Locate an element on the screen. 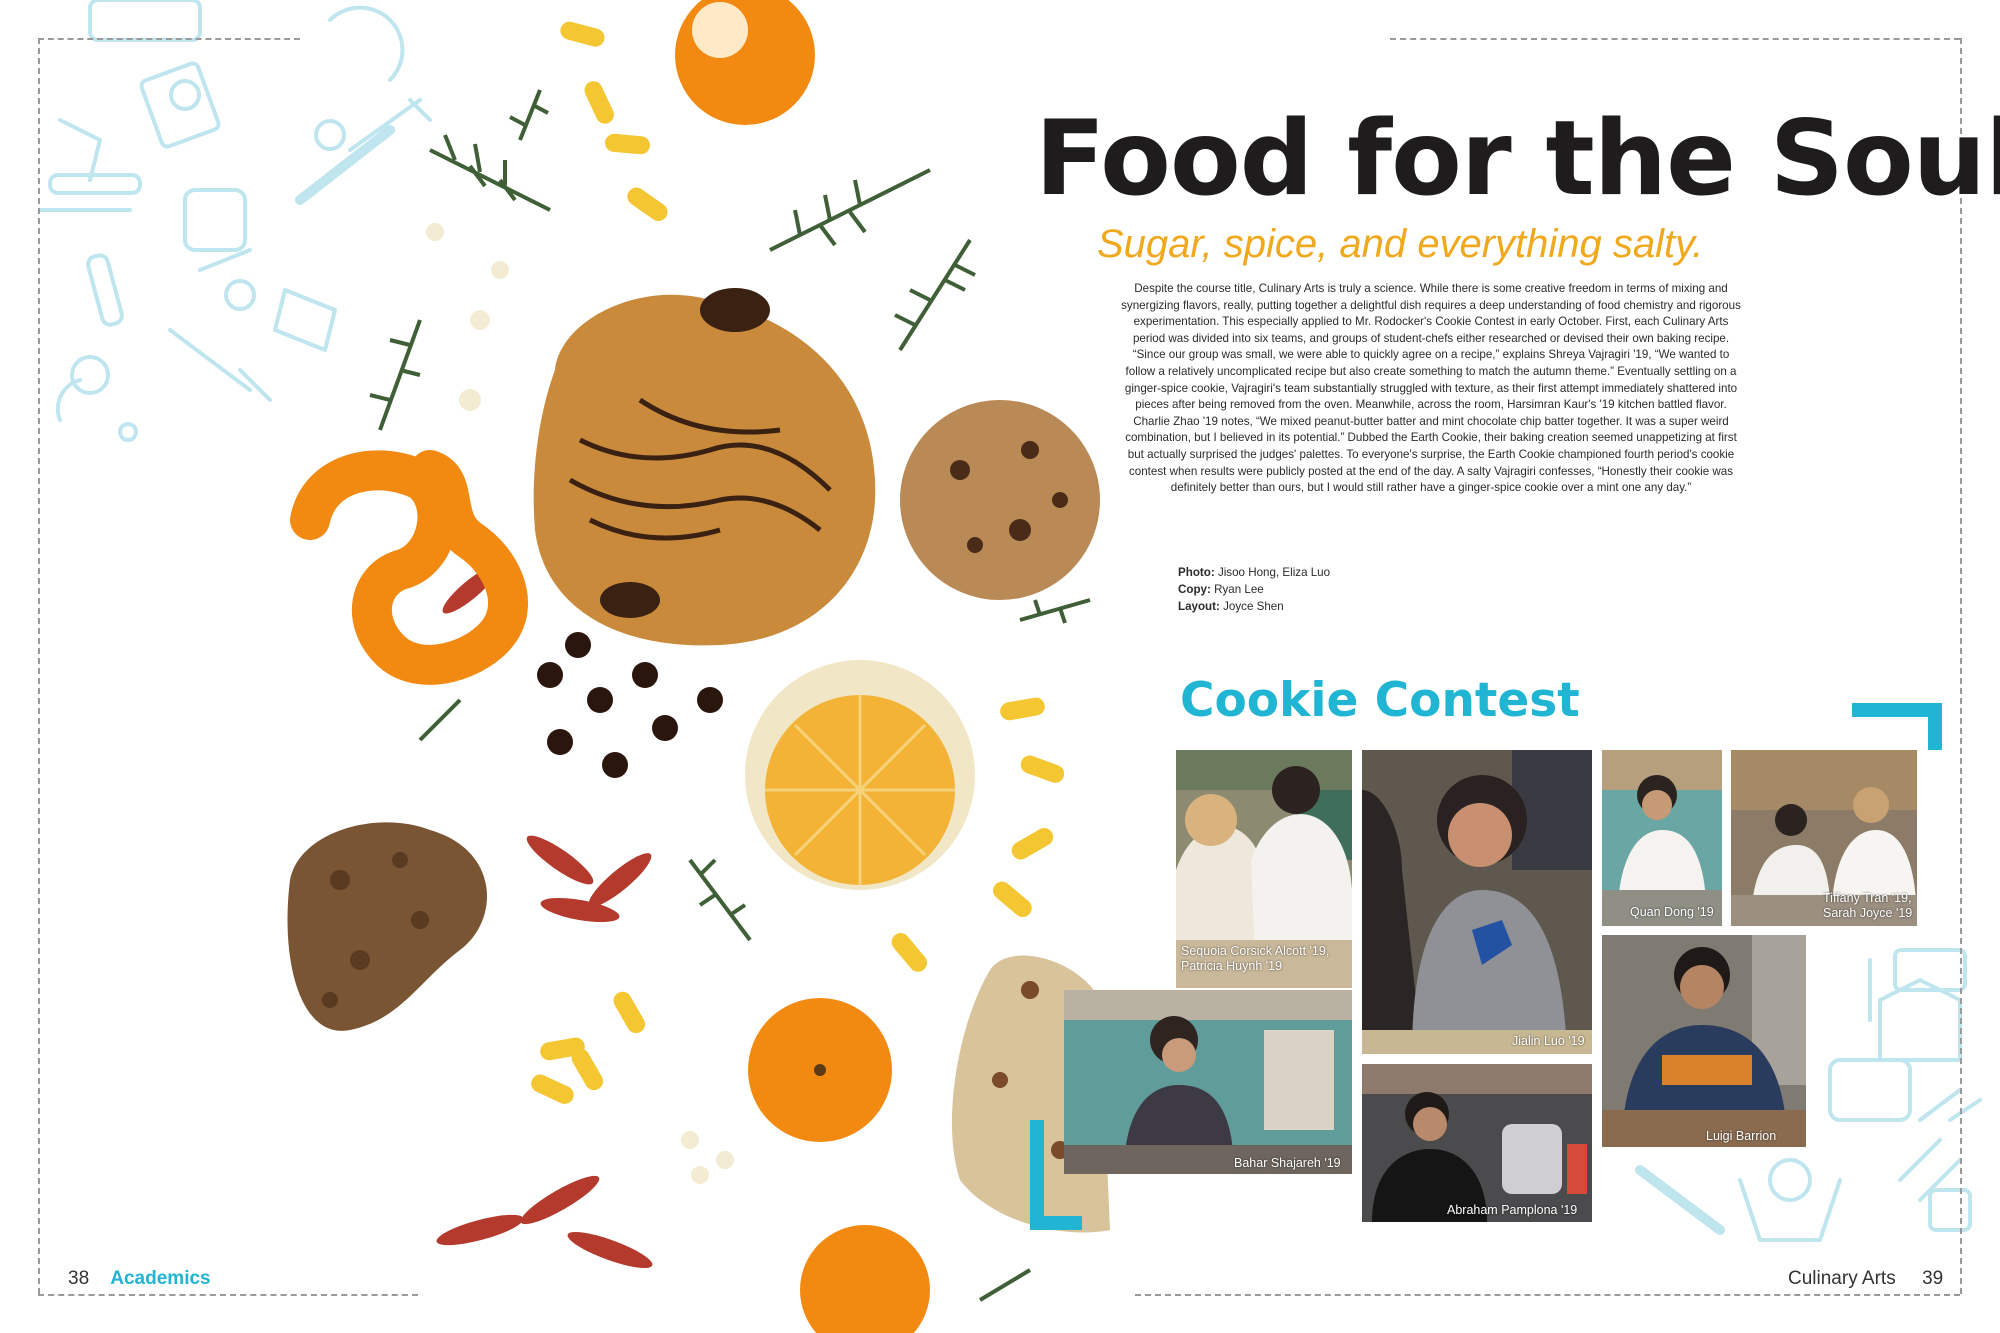 The width and height of the screenshot is (2000, 1333). photo-caption: Tiffany Tran '19, Sarah Joyce '19 is located at coordinates (1868, 905).